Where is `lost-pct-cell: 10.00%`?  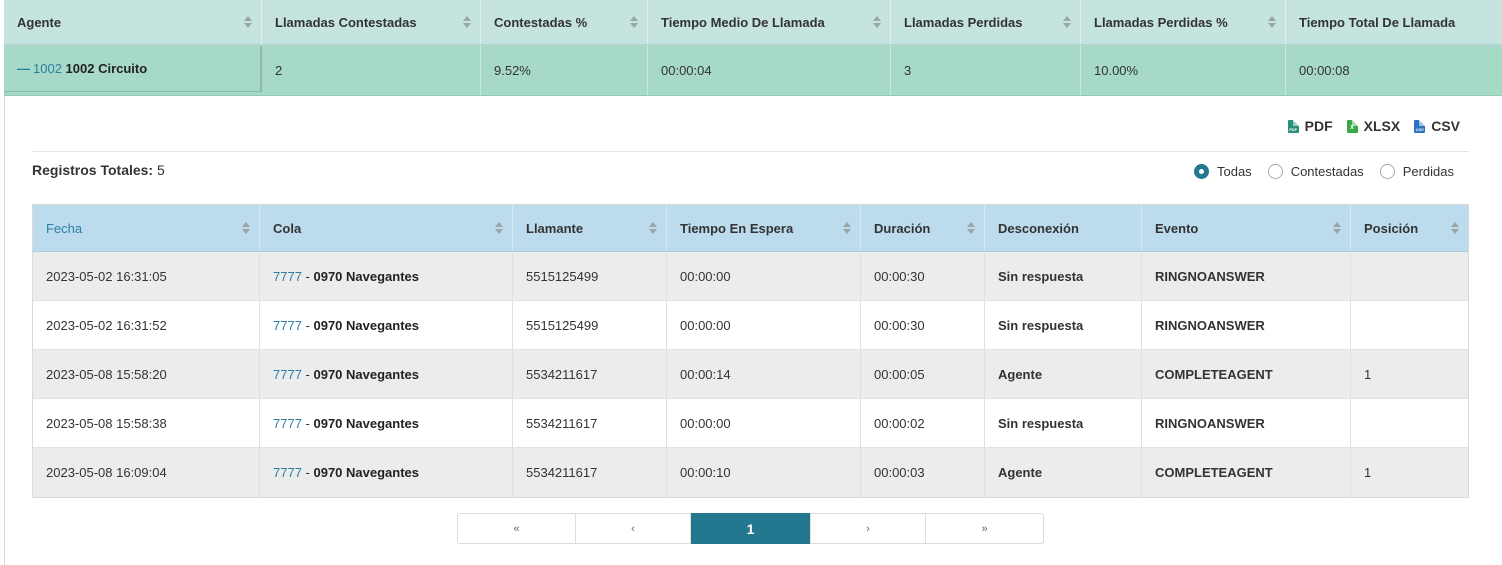
lost-pct-cell: 10.00% is located at coordinates (1183, 70).